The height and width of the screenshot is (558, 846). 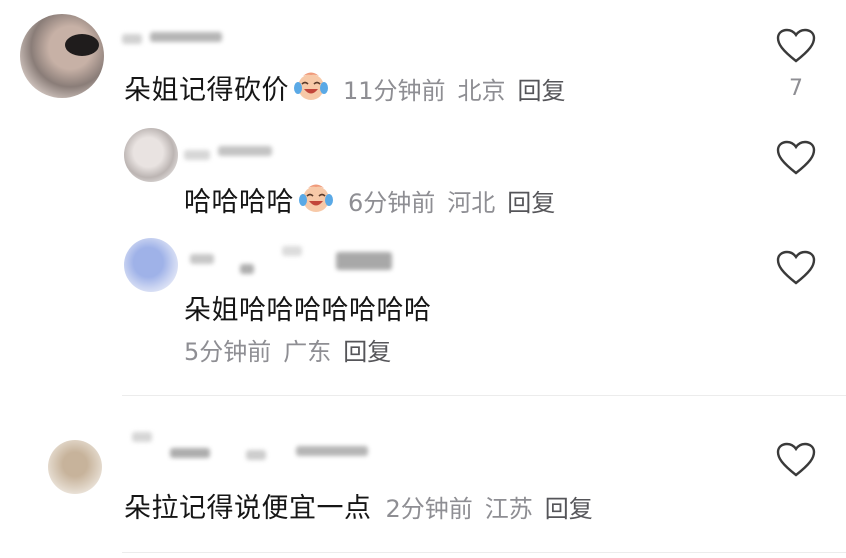 I want to click on comment-row: 朵姐哈哈哈哈哈哈哈, so click(x=308, y=307).